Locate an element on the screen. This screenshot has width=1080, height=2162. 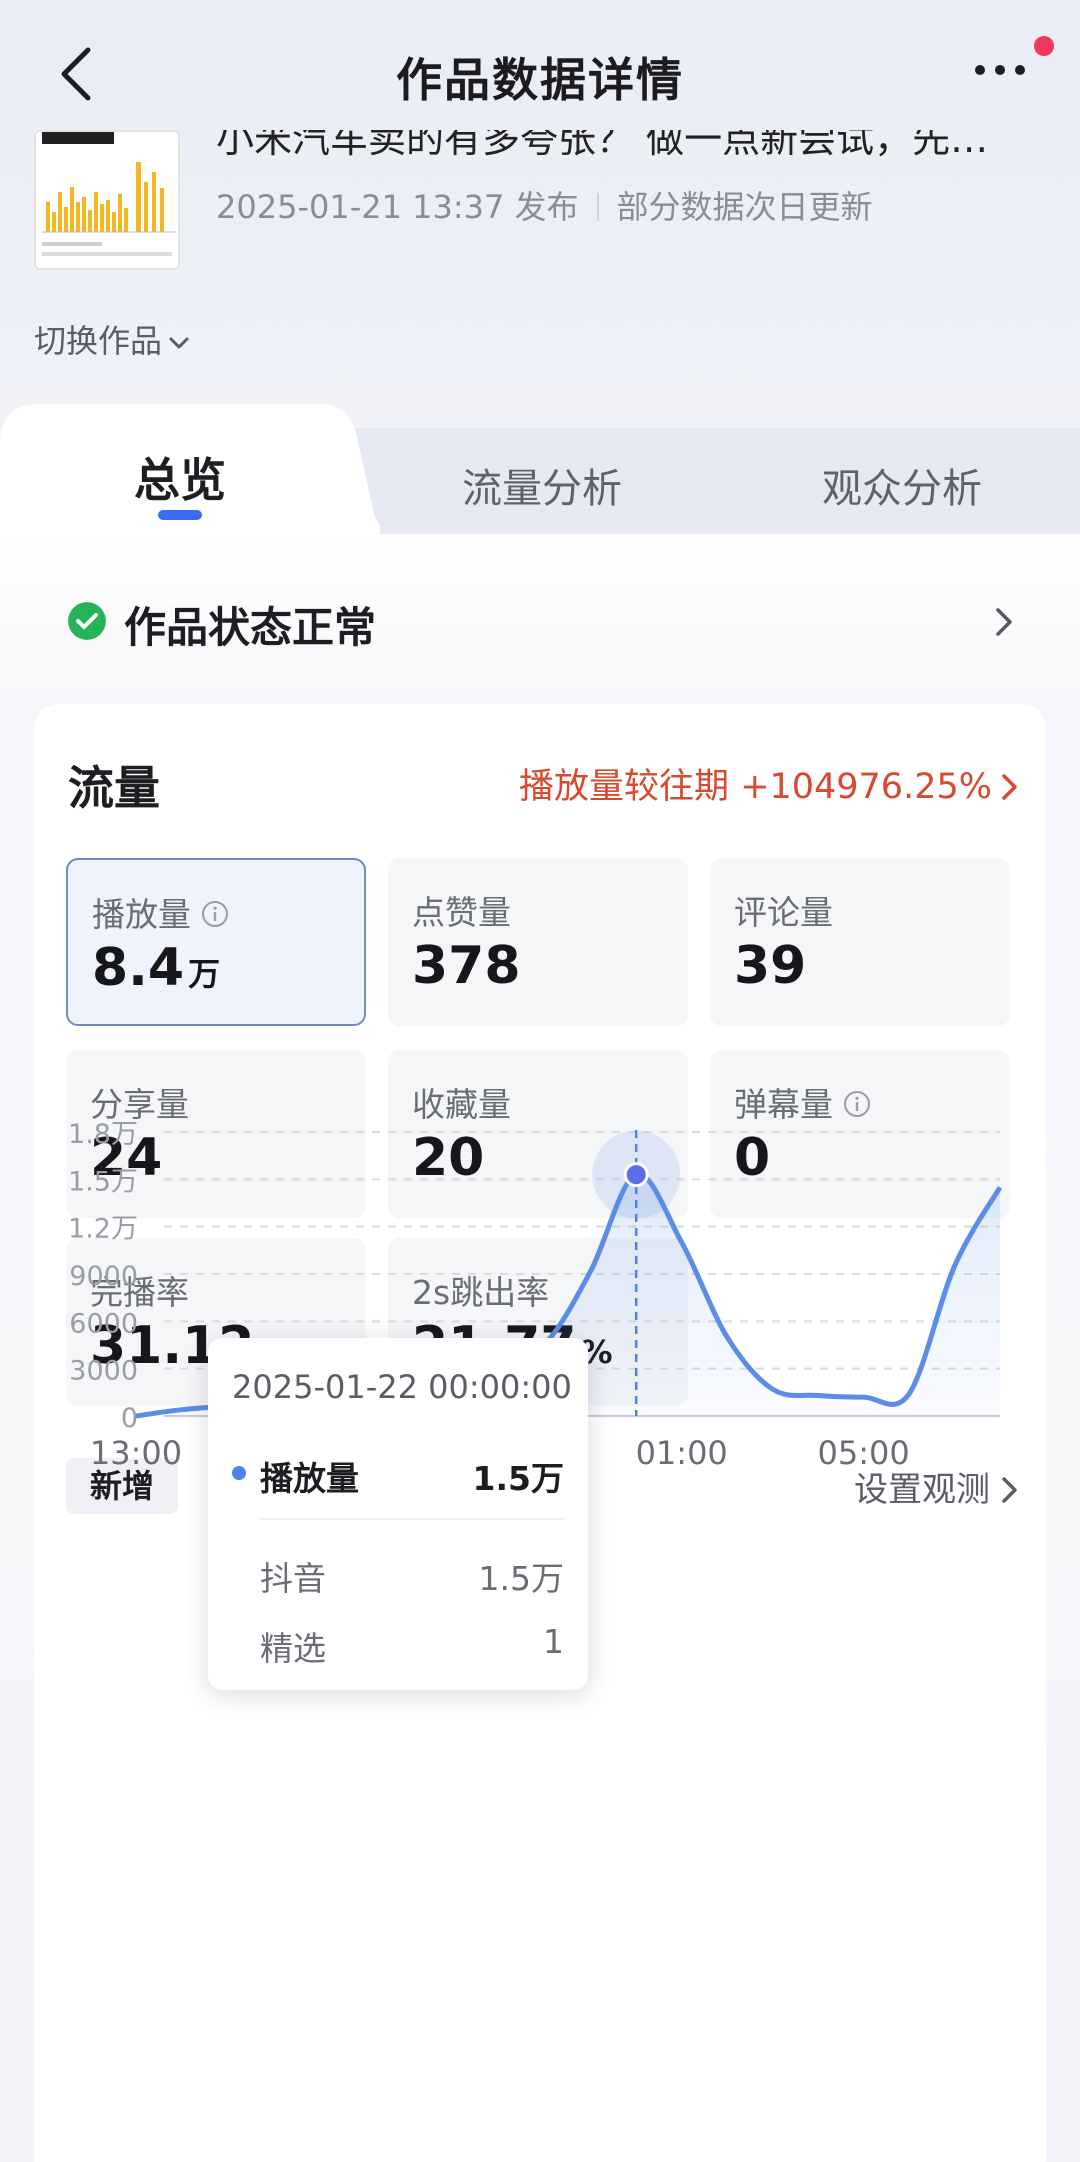
y-tick-label: 0 is located at coordinates (129, 1418).